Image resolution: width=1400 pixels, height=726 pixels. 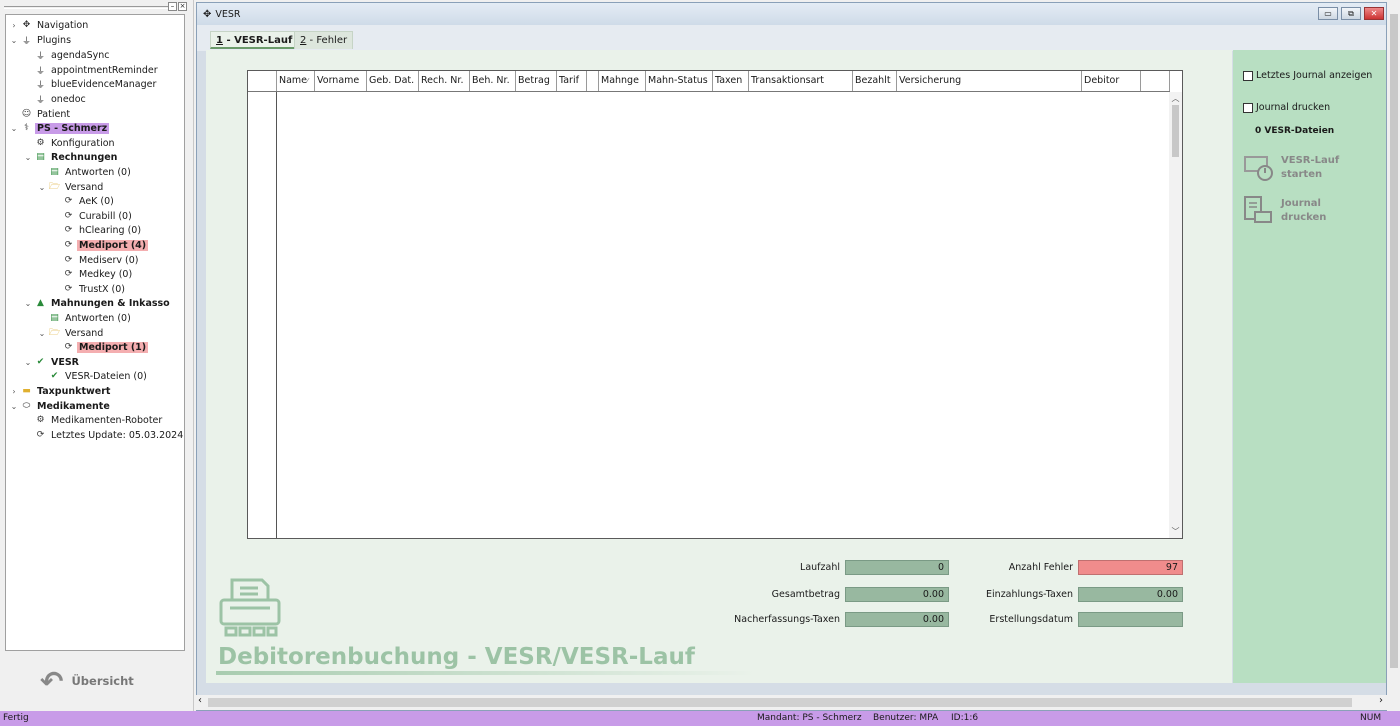 I want to click on overview-label: Übersicht, so click(x=102, y=681).